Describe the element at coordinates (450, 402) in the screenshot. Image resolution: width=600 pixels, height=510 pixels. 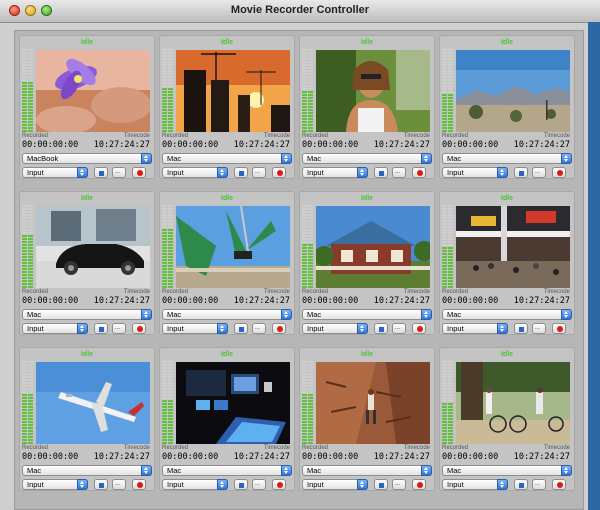
I see `right-channel-meter` at that location.